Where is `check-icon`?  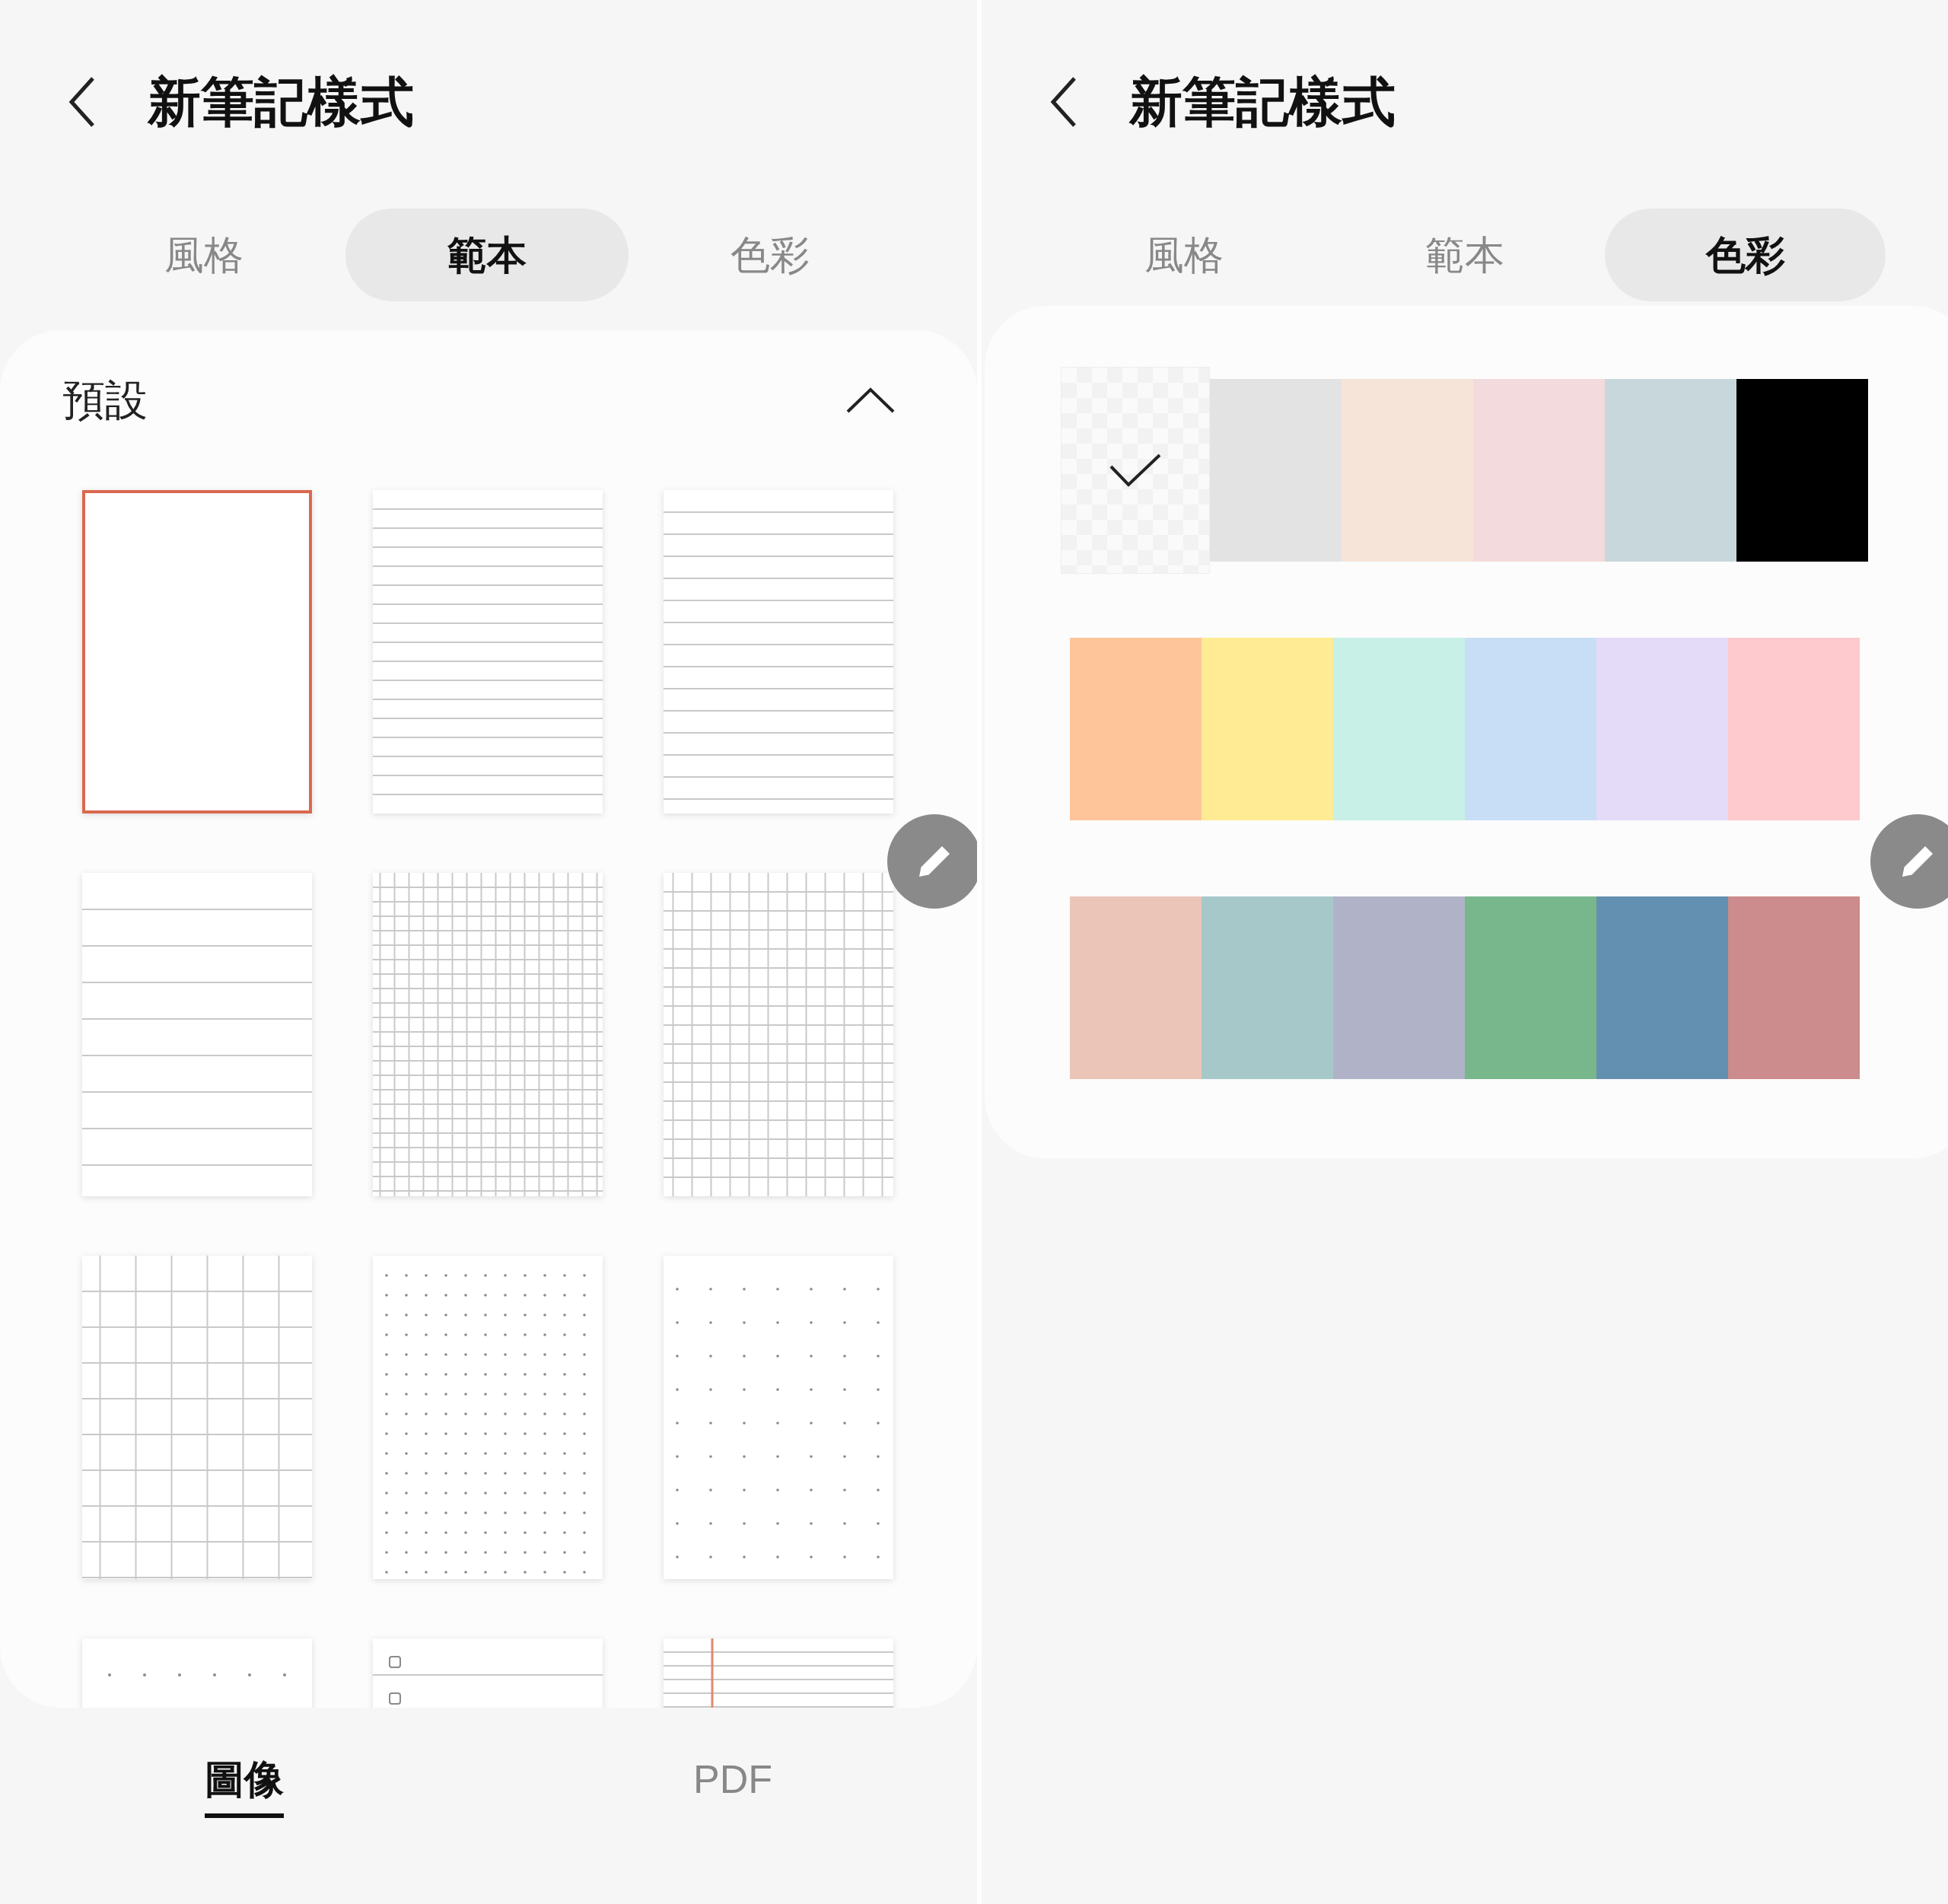 check-icon is located at coordinates (1135, 471).